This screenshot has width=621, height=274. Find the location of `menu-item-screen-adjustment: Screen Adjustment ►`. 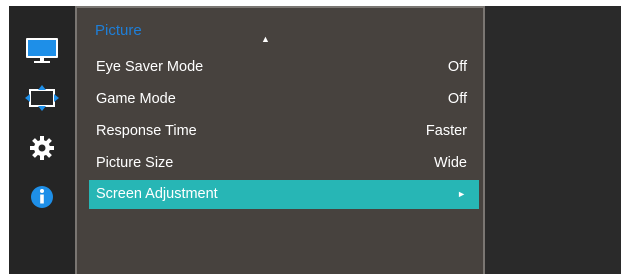

menu-item-screen-adjustment: Screen Adjustment ► is located at coordinates (284, 194).